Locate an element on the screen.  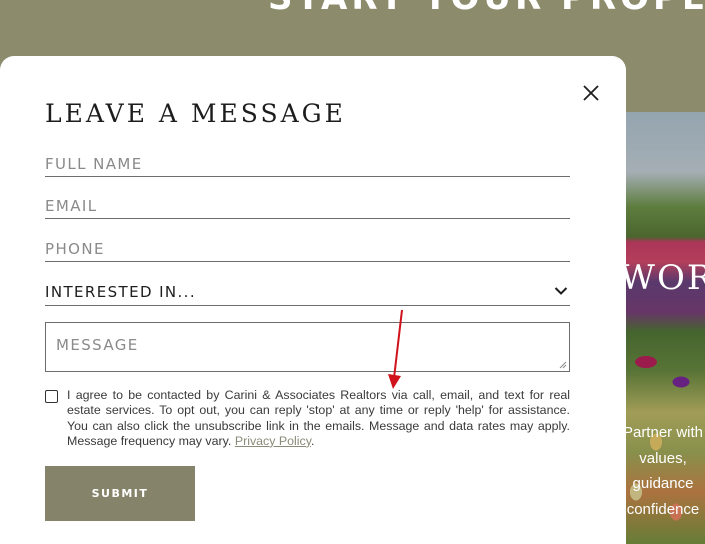
privacy-policy-link: Privacy Policy is located at coordinates (273, 441).